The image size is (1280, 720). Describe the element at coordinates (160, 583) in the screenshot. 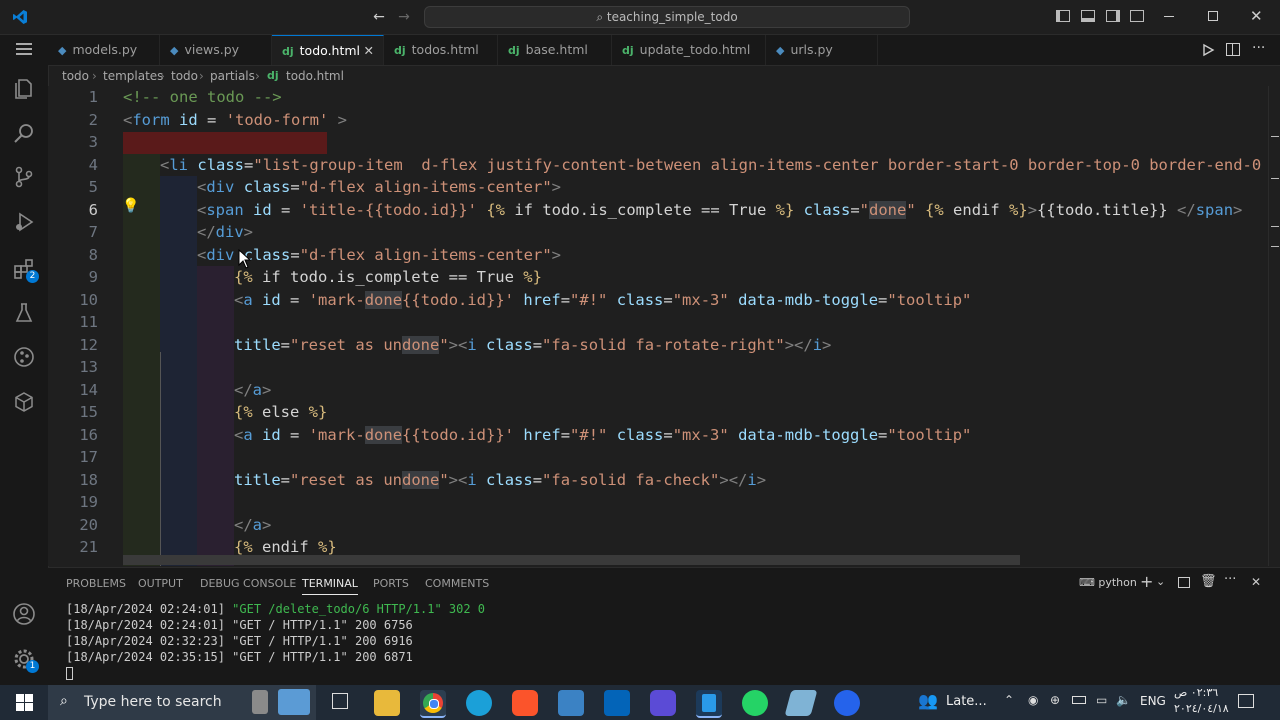

I see `tab-output: OUTPUT` at that location.